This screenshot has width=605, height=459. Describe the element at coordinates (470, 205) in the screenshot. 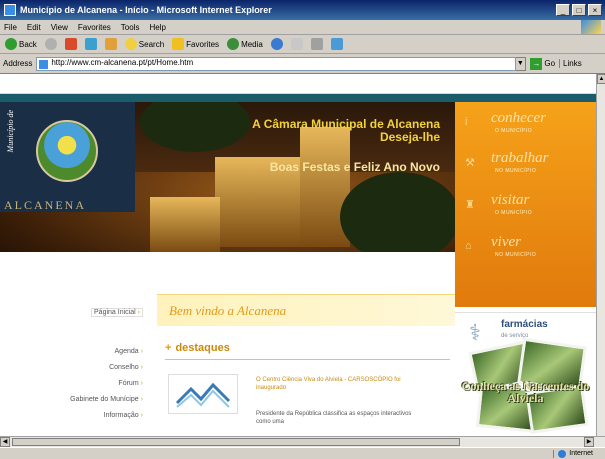

I see `castle-icon: ♜` at that location.